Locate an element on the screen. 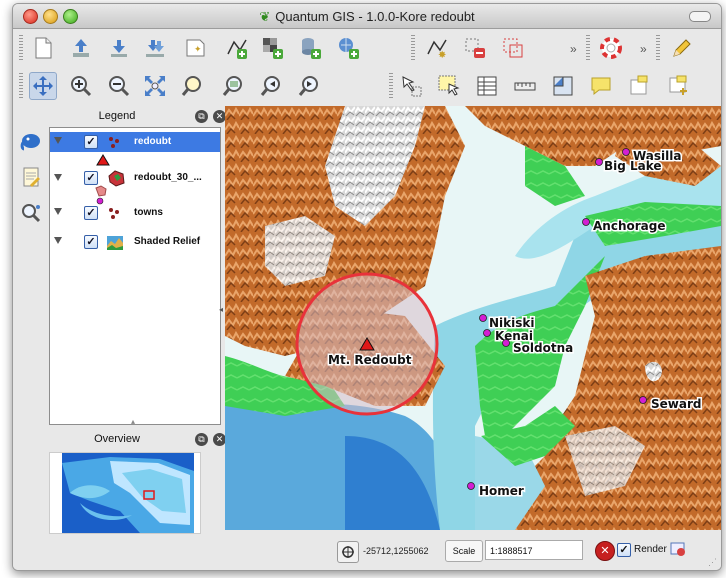 This screenshot has height=578, width=726. zoom-in-icon is located at coordinates (81, 86).